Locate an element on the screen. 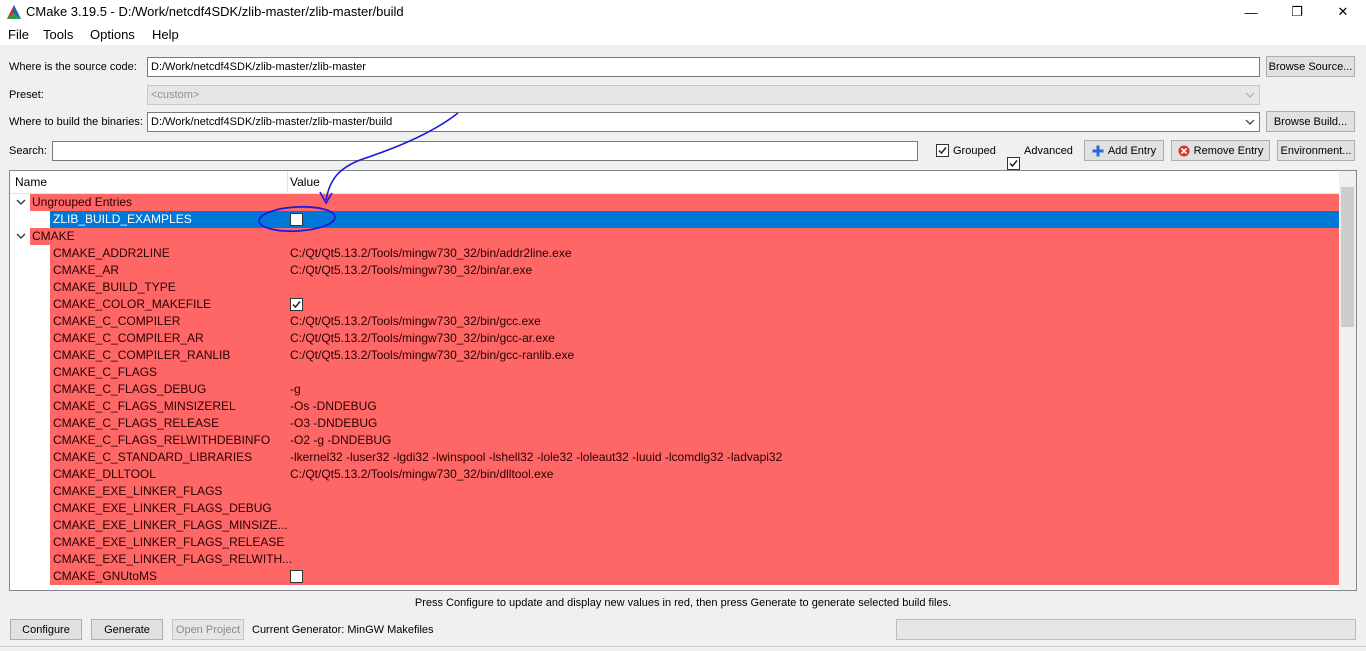 This screenshot has height=651, width=1366. table-row: CMAKE_COLOR_MAKEFILE is located at coordinates (674, 304).